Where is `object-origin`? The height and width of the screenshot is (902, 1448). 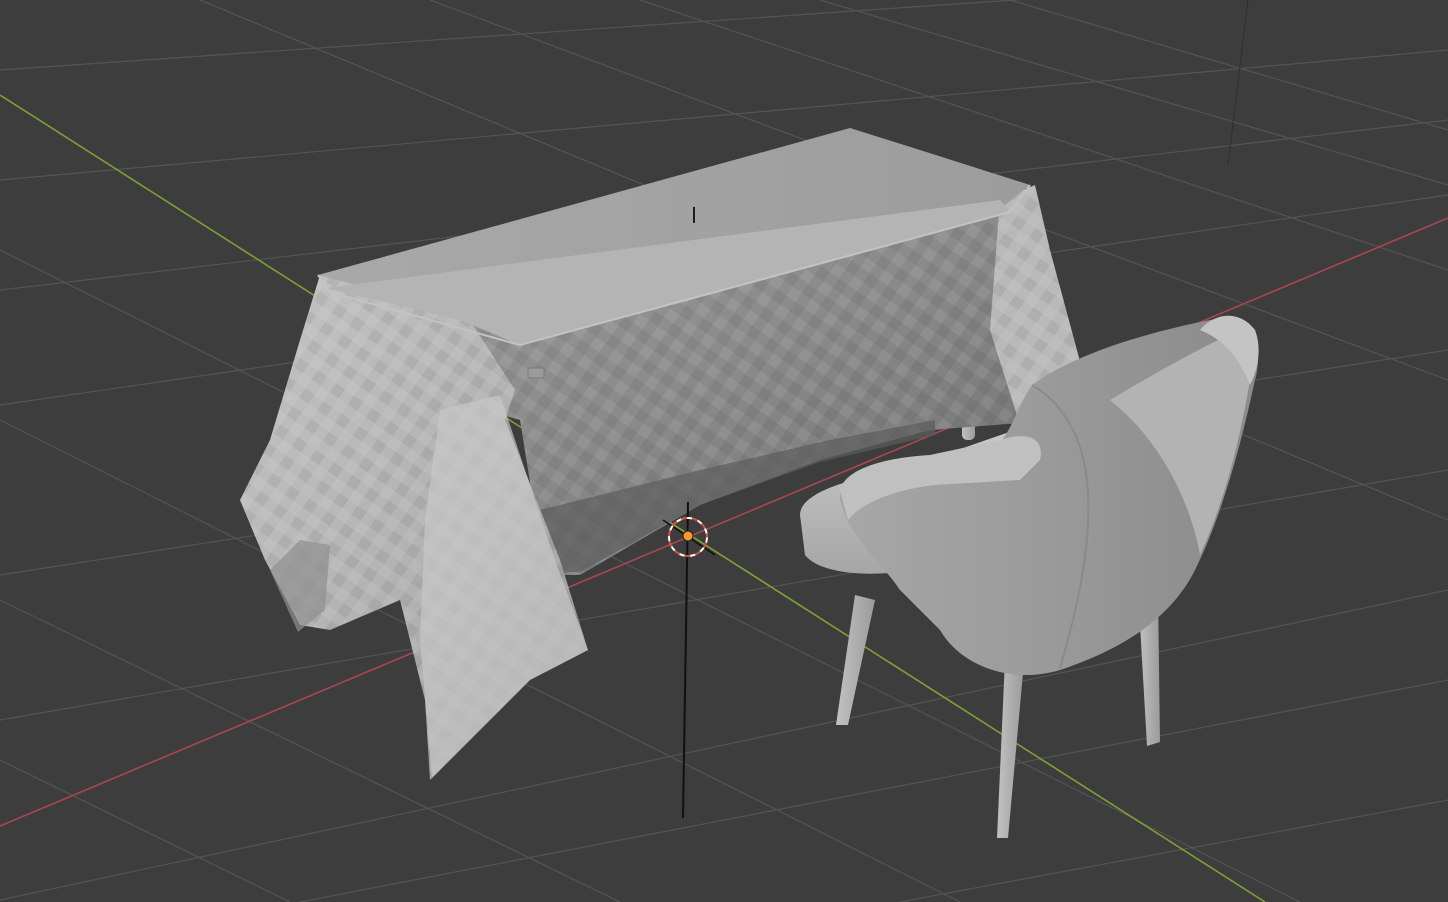 object-origin is located at coordinates (688, 536).